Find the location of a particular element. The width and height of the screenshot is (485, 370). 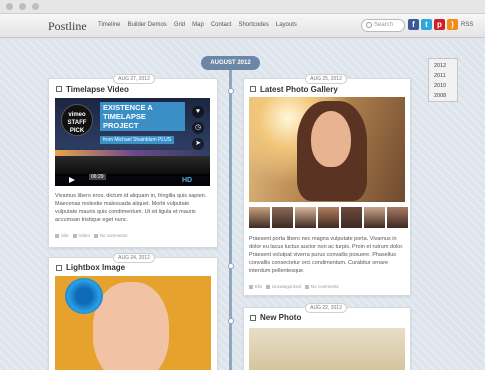

search-placeholder: Search is located at coordinates (384, 25).